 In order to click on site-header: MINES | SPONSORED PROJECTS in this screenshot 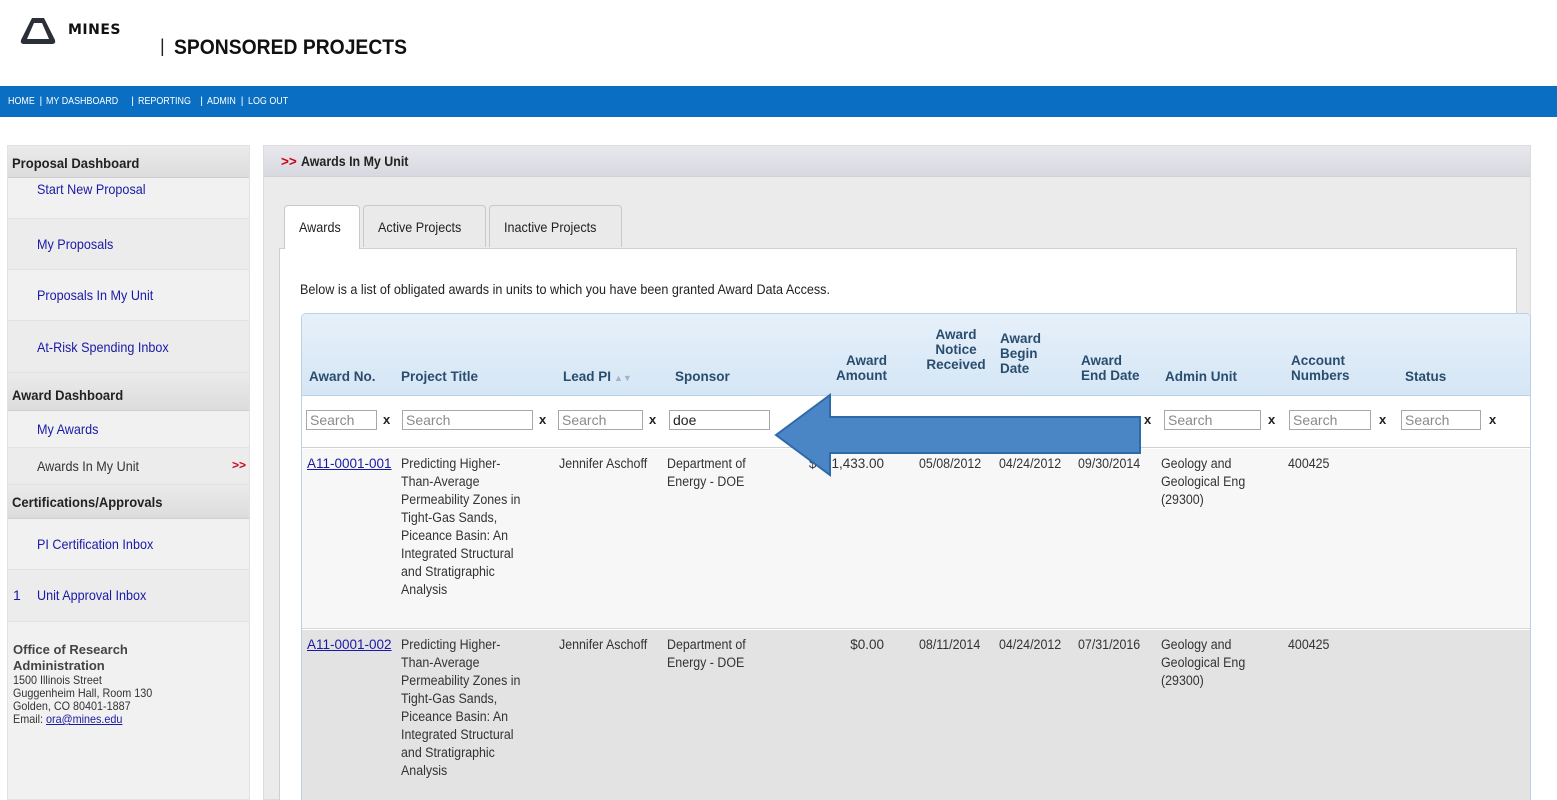, I will do `click(778, 43)`.